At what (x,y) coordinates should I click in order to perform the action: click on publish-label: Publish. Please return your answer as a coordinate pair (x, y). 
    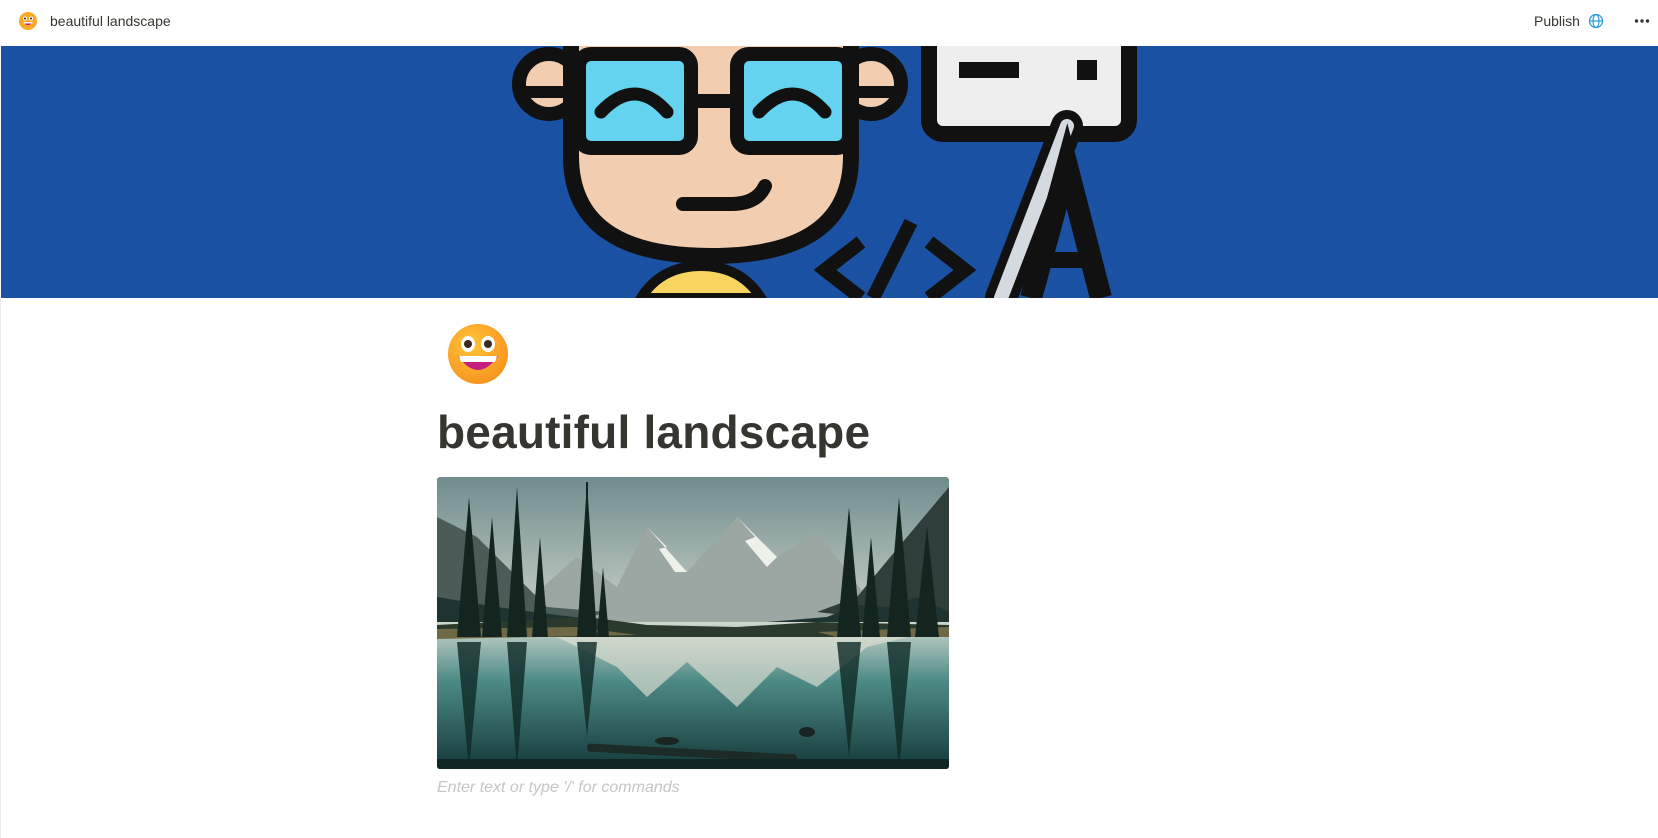
    Looking at the image, I should click on (1557, 21).